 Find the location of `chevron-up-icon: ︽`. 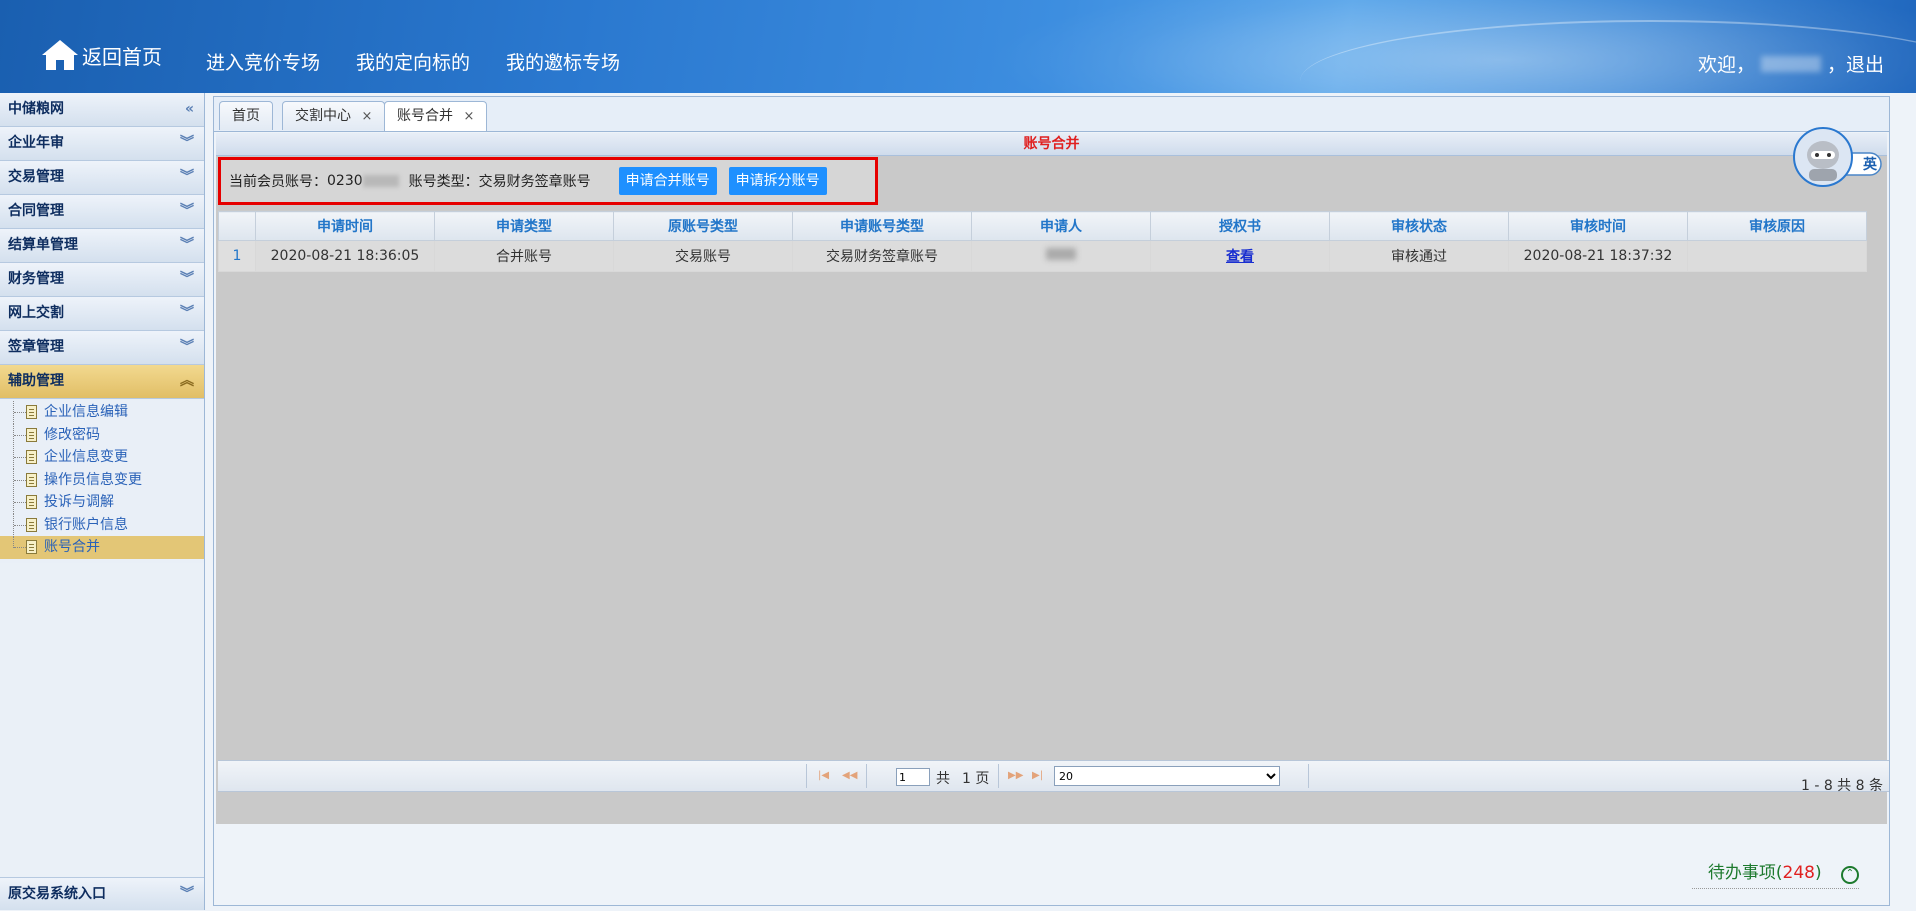

chevron-up-icon: ︽ is located at coordinates (187, 381).